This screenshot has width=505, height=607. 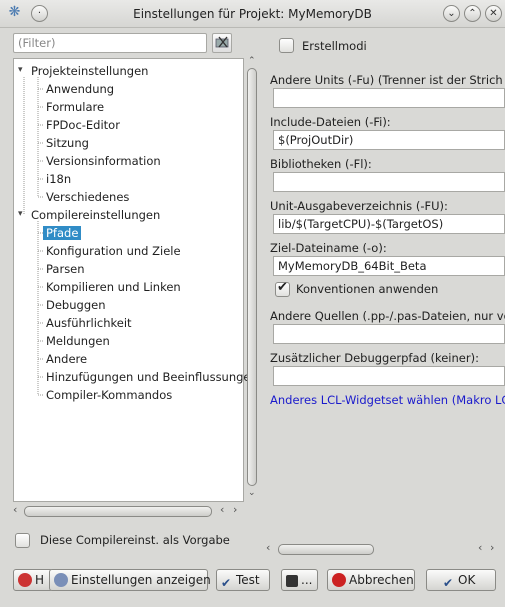 I want to click on tree-vertical-scrollbar: ⌃ ⌄, so click(x=252, y=279).